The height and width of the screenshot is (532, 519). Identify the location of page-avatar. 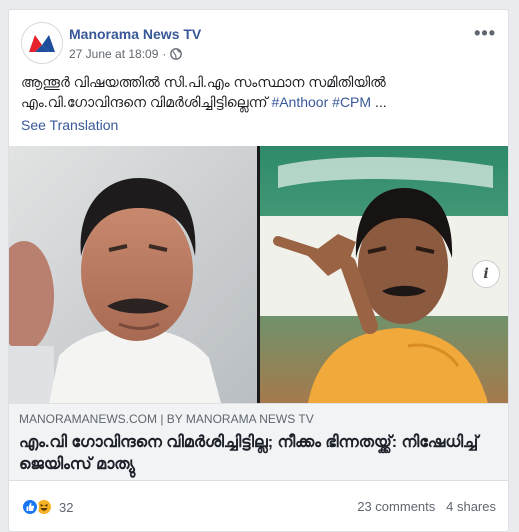
(42, 43).